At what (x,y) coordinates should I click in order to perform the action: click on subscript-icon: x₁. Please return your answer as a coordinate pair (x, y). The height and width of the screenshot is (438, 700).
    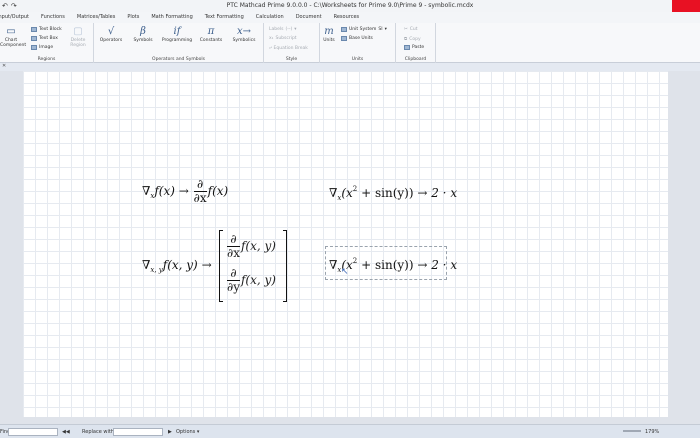
    Looking at the image, I should click on (271, 38).